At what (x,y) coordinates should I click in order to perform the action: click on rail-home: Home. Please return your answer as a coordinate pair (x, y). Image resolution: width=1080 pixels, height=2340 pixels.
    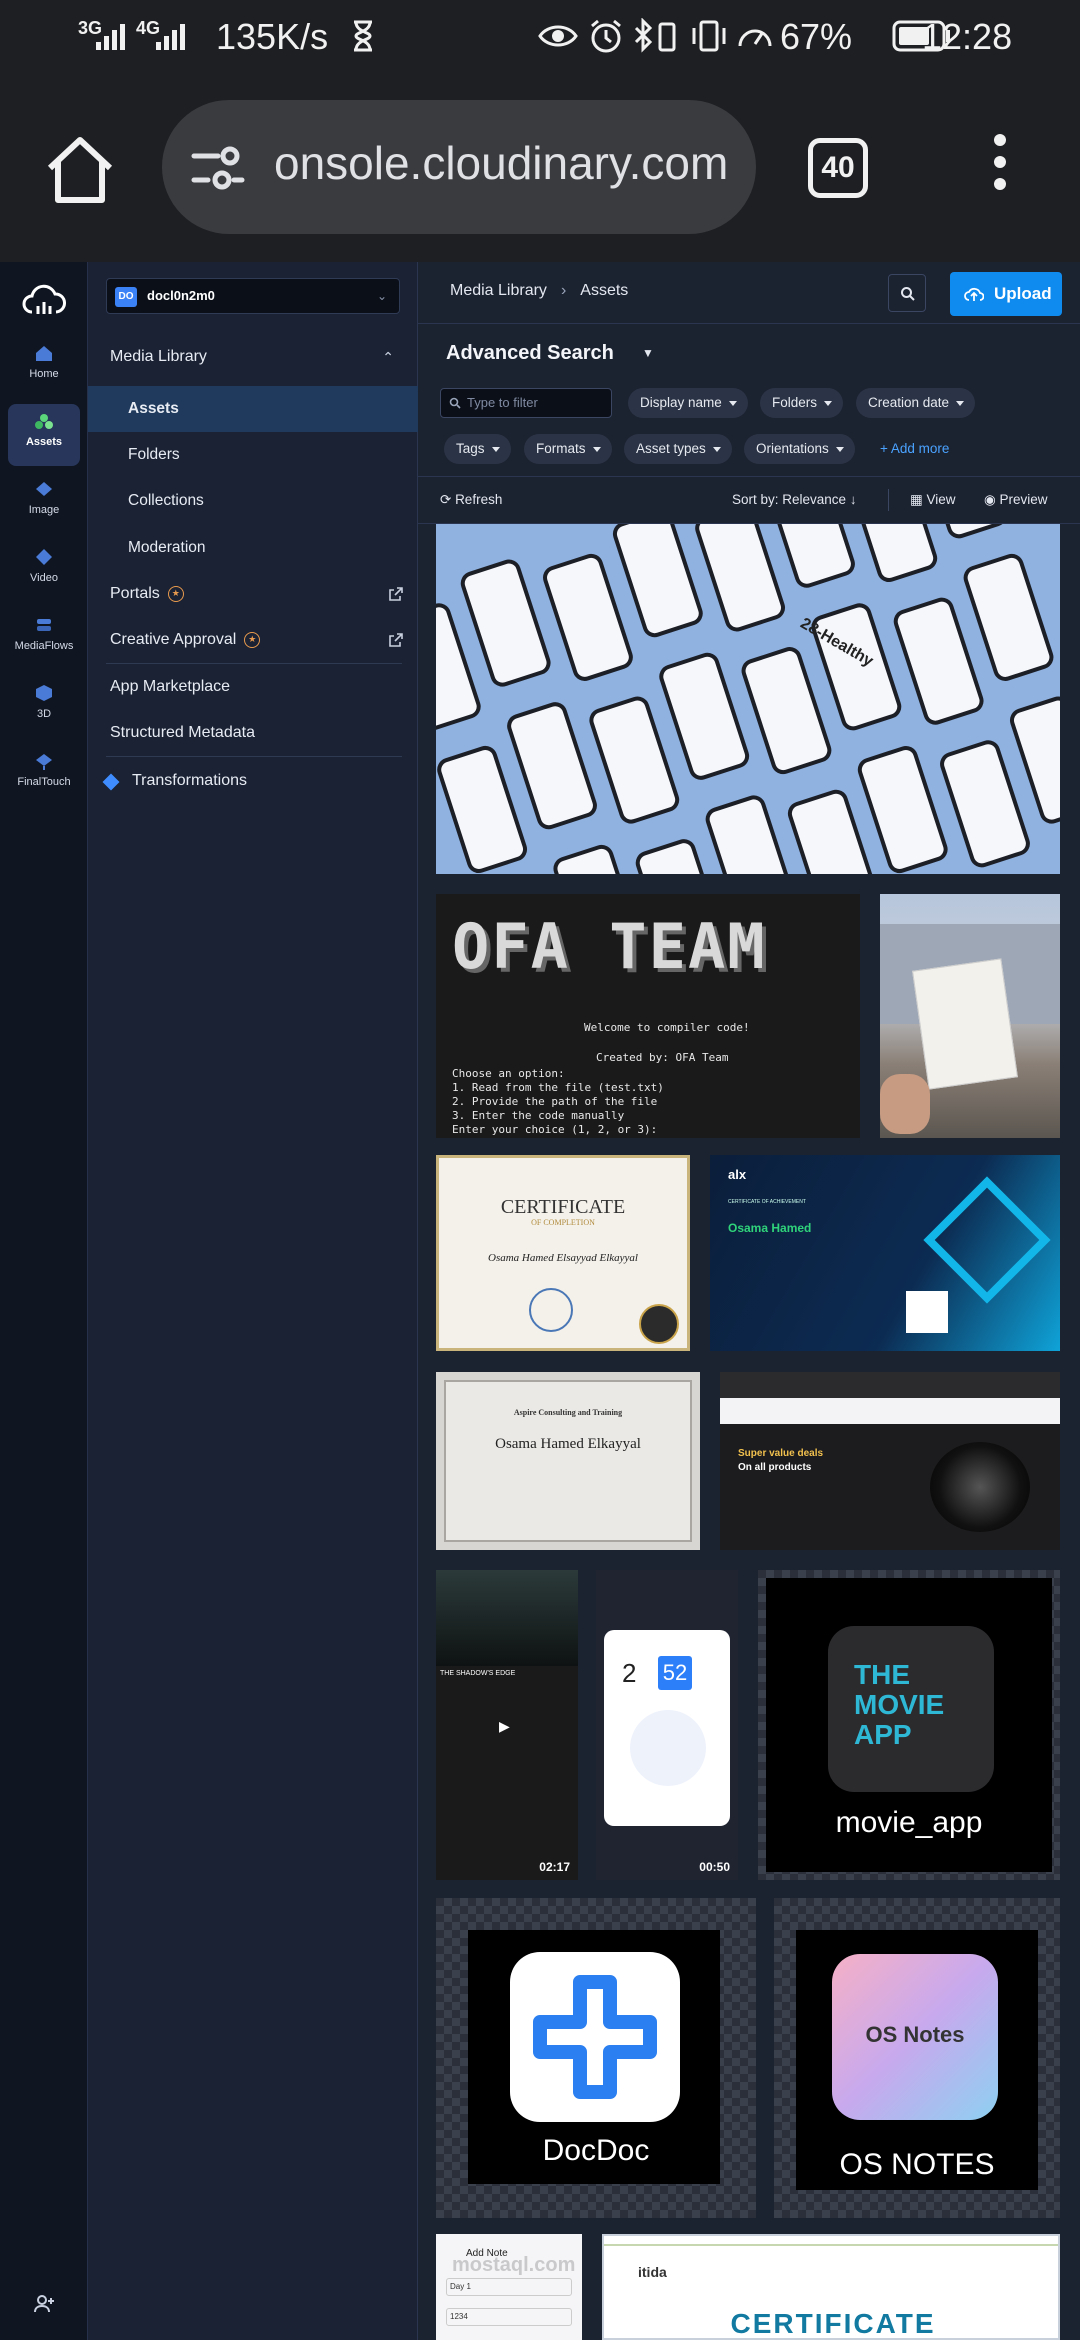
    Looking at the image, I should click on (44, 367).